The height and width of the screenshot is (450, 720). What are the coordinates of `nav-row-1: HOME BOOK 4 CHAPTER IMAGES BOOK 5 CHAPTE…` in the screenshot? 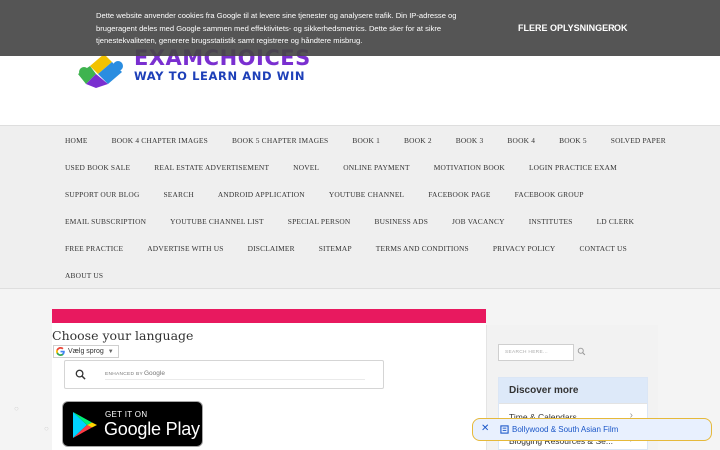 It's located at (377, 140).